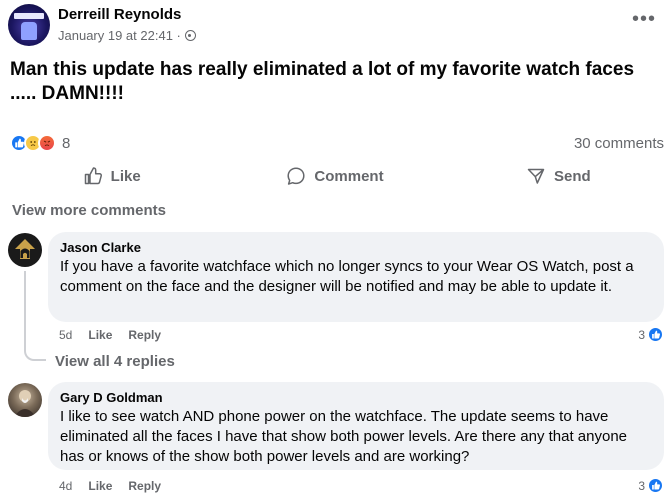  I want to click on like-button: Like, so click(111, 176).